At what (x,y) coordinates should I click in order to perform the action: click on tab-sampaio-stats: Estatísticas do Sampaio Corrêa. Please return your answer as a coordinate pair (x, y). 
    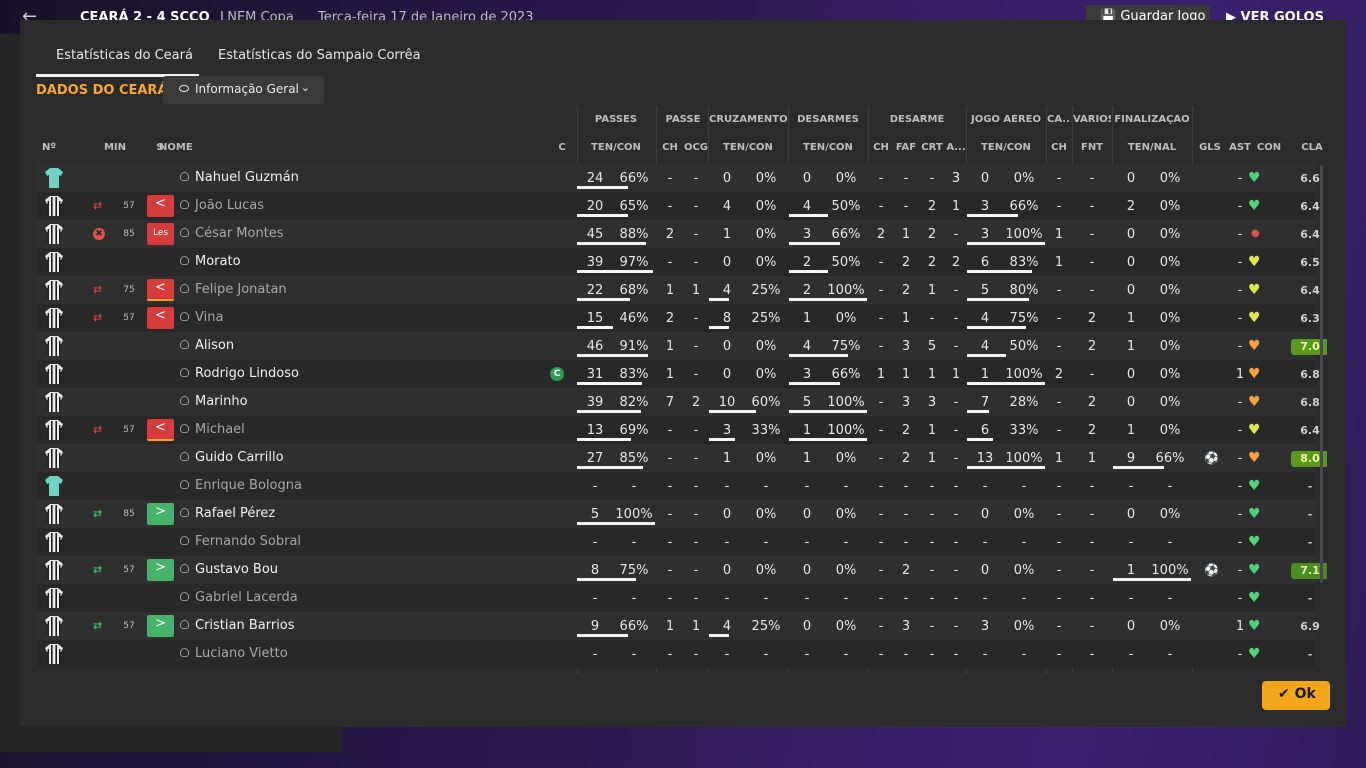
    Looking at the image, I should click on (319, 55).